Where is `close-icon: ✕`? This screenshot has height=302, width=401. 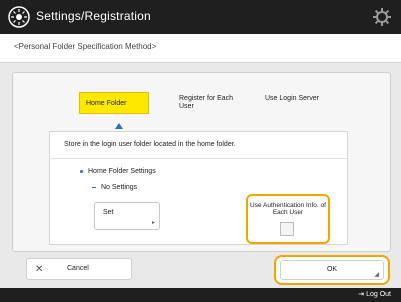
close-icon: ✕ is located at coordinates (39, 269).